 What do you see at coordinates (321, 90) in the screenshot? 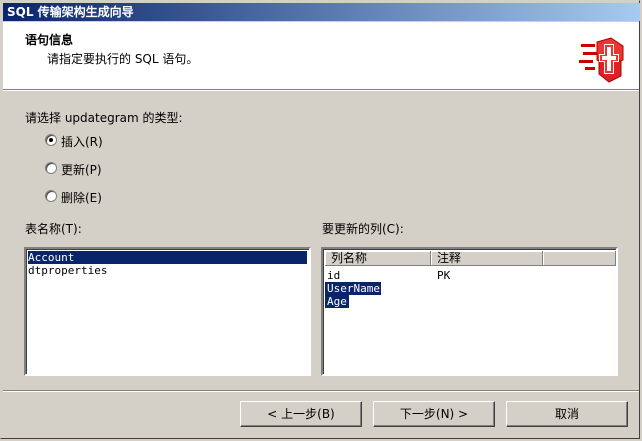
I see `header-divider` at bounding box center [321, 90].